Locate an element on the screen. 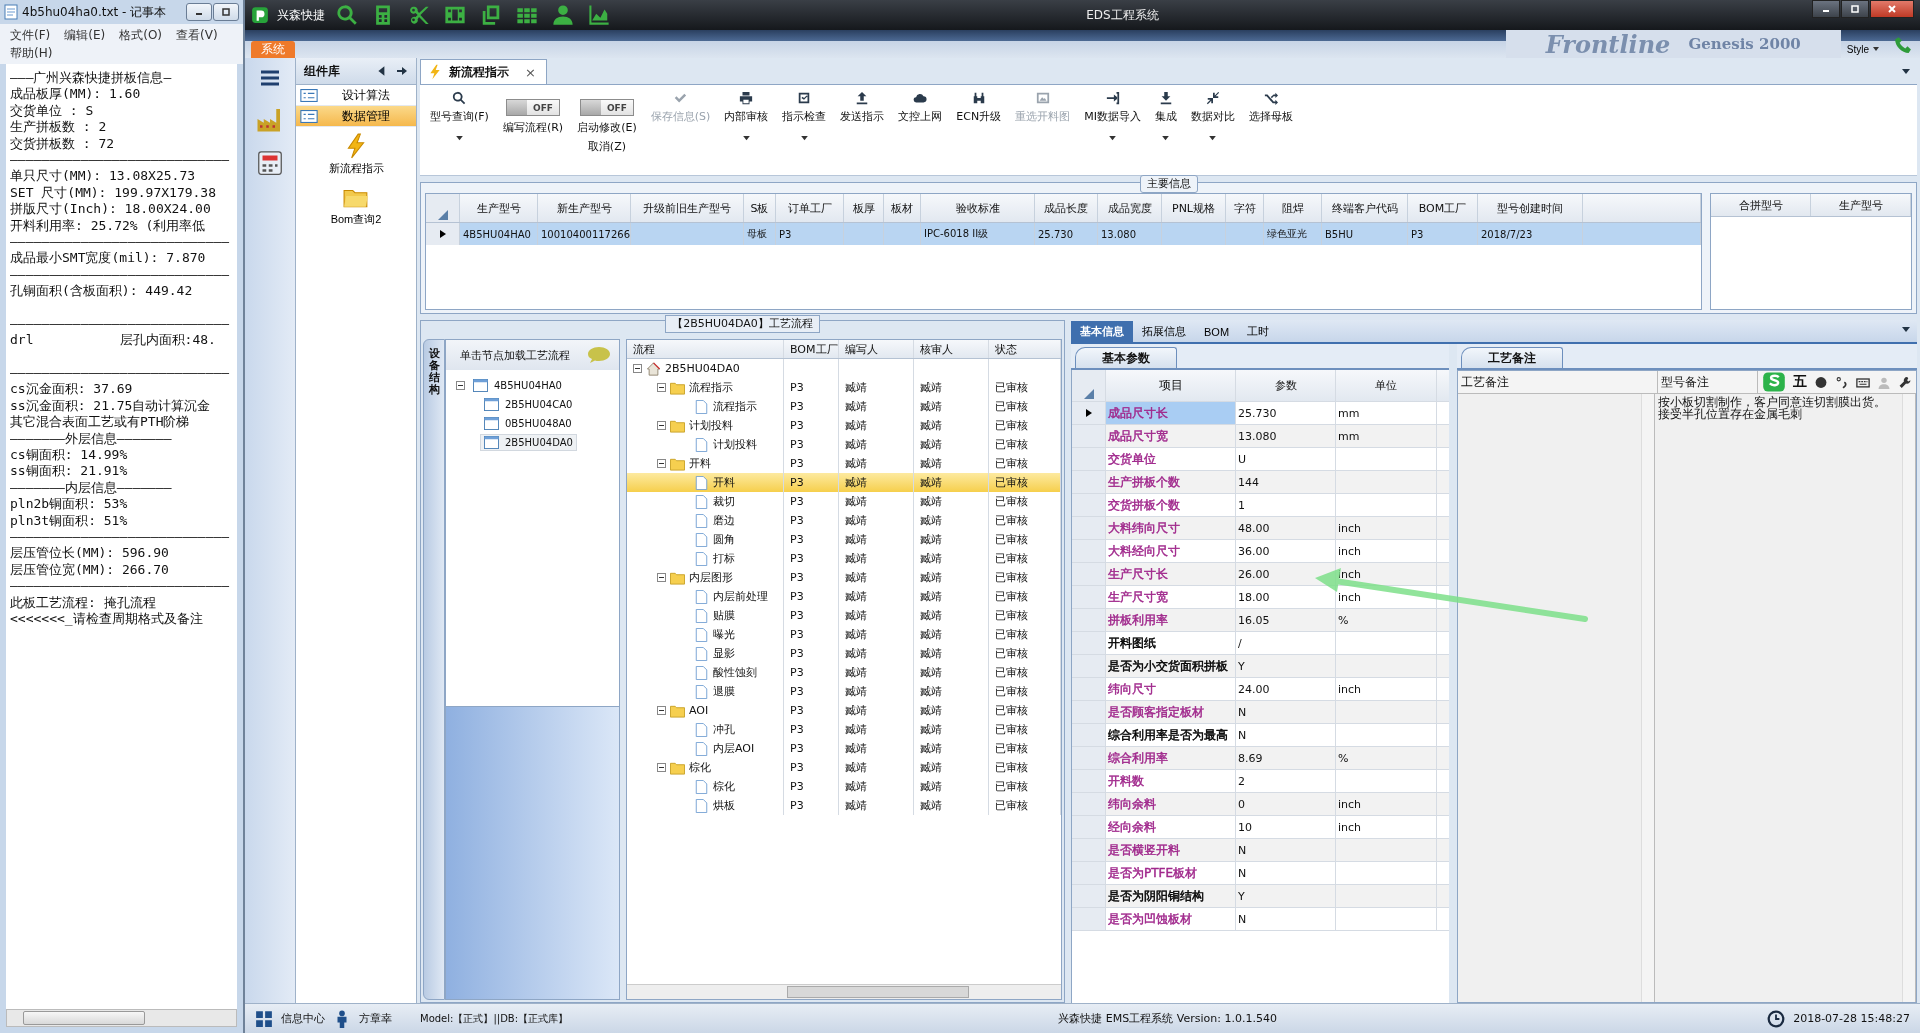 This screenshot has height=1033, width=1920. toolbar-button: 选择母板 is located at coordinates (1270, 107).